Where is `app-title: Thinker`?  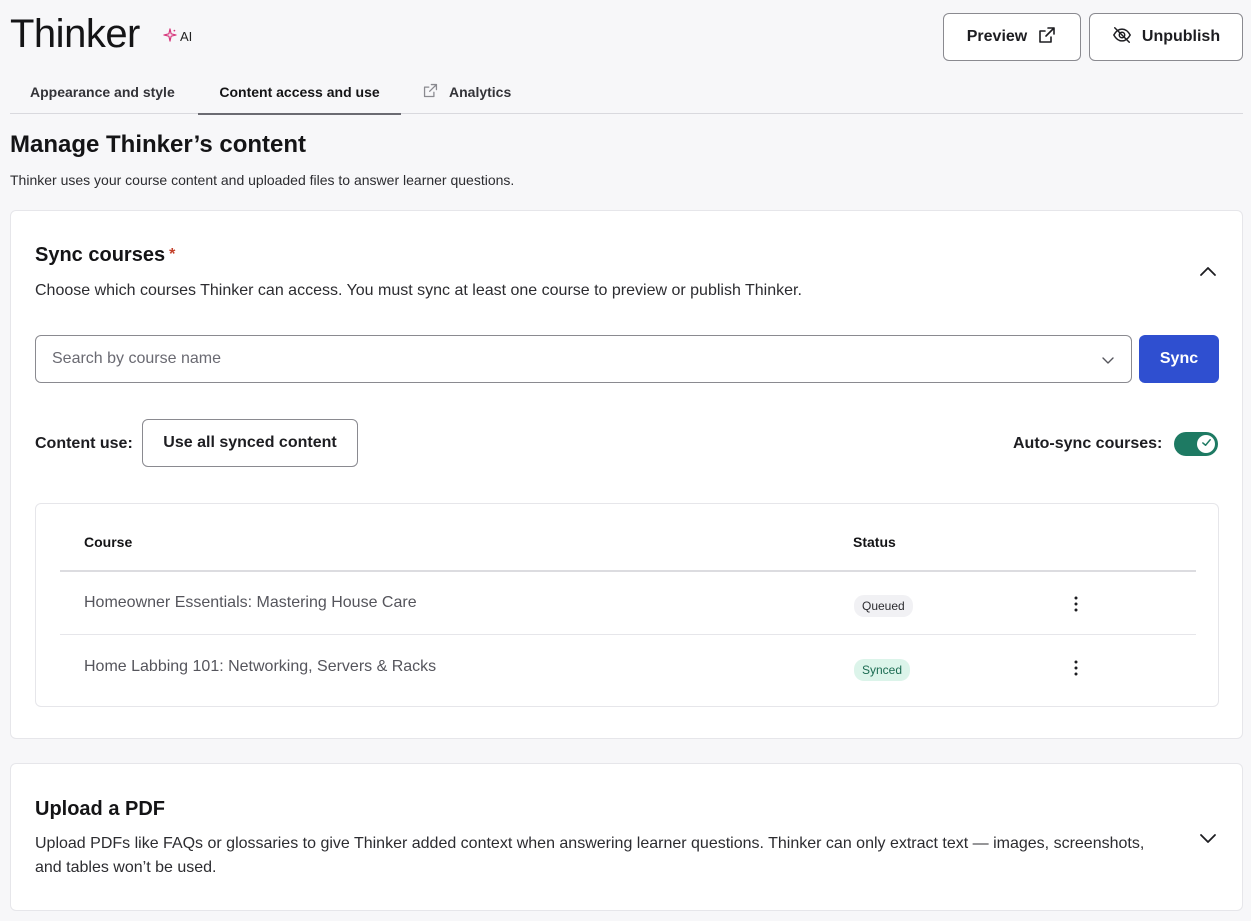
app-title: Thinker is located at coordinates (75, 34).